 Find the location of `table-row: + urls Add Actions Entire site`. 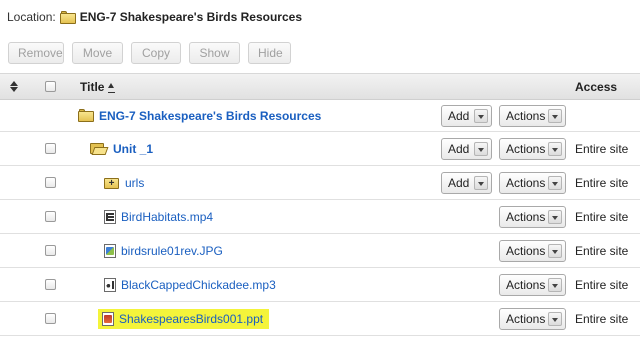

table-row: + urls Add Actions Entire site is located at coordinates (320, 183).